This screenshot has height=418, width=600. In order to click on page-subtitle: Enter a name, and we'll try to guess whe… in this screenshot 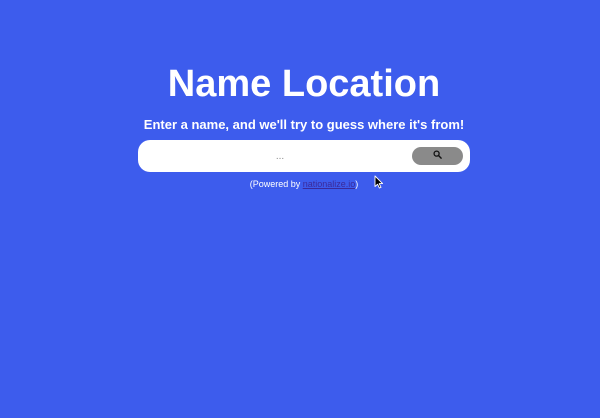, I will do `click(304, 124)`.